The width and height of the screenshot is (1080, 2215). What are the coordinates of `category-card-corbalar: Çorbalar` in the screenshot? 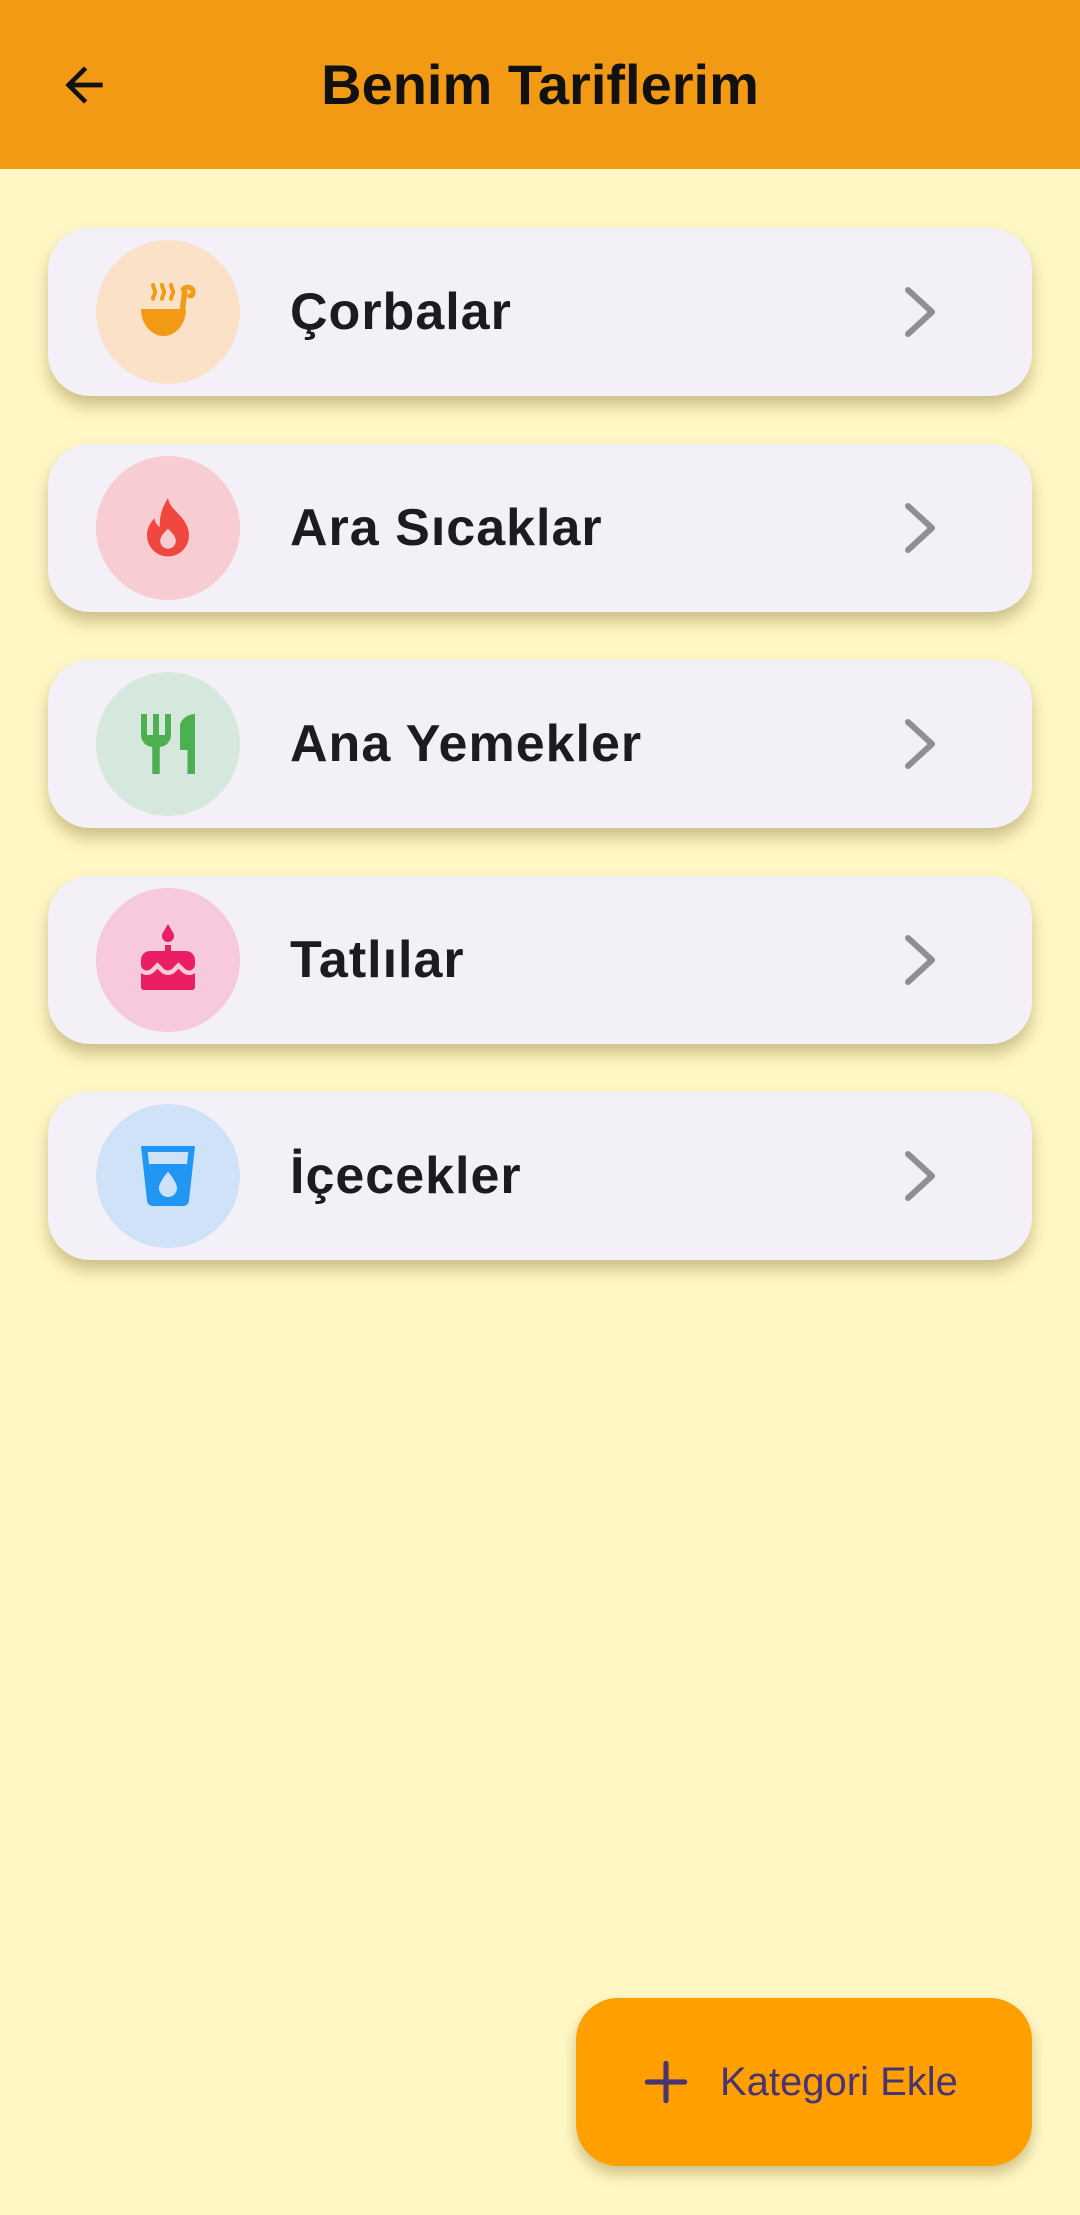 It's located at (540, 312).